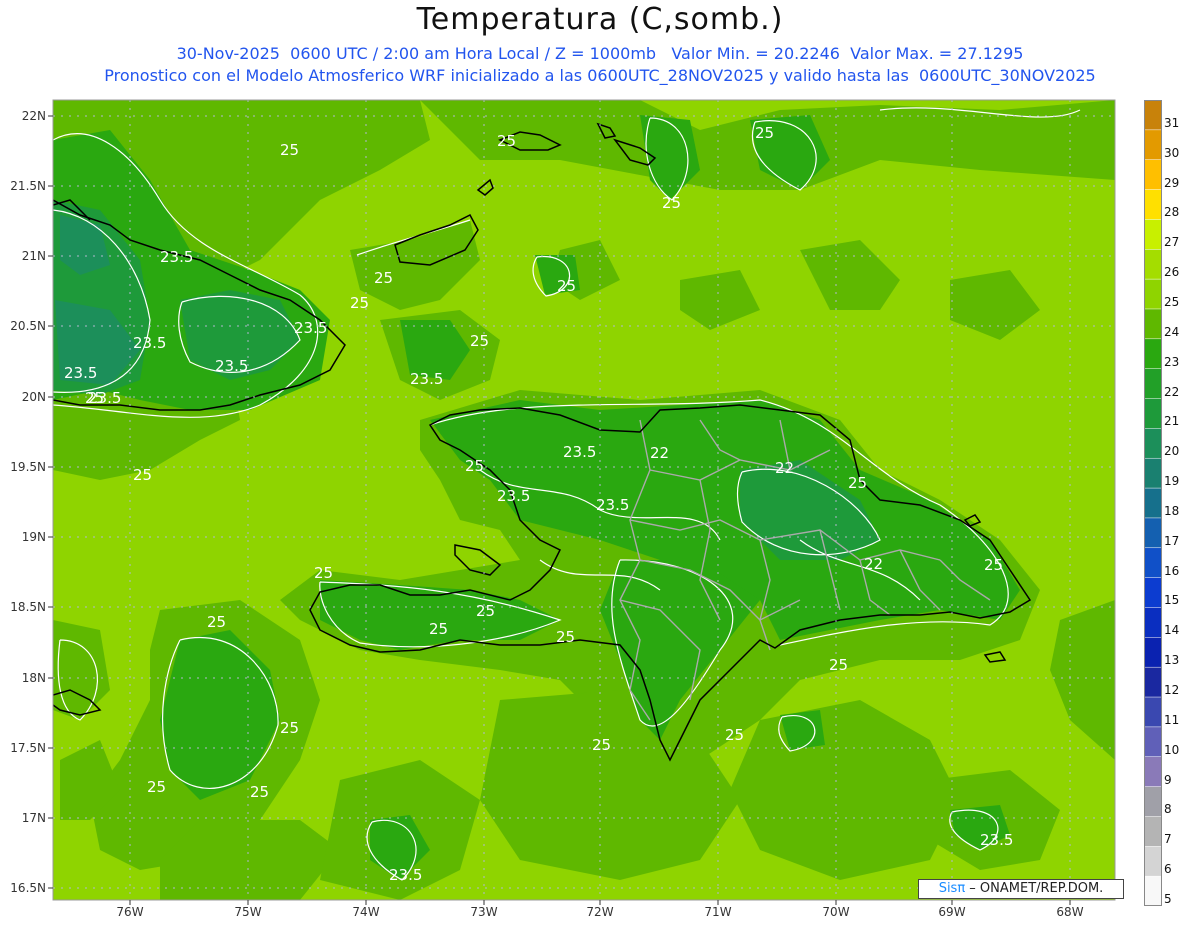 This screenshot has width=1200, height=927. What do you see at coordinates (951, 912) in the screenshot?
I see `lon-tick-label: 69W` at bounding box center [951, 912].